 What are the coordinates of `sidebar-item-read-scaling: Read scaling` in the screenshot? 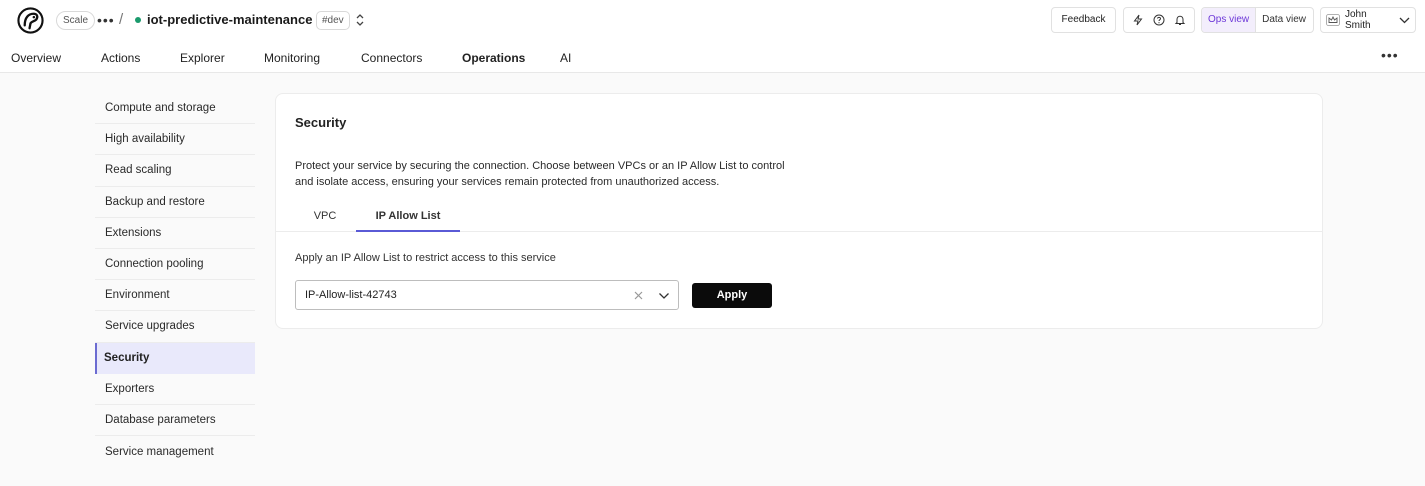 It's located at (175, 171).